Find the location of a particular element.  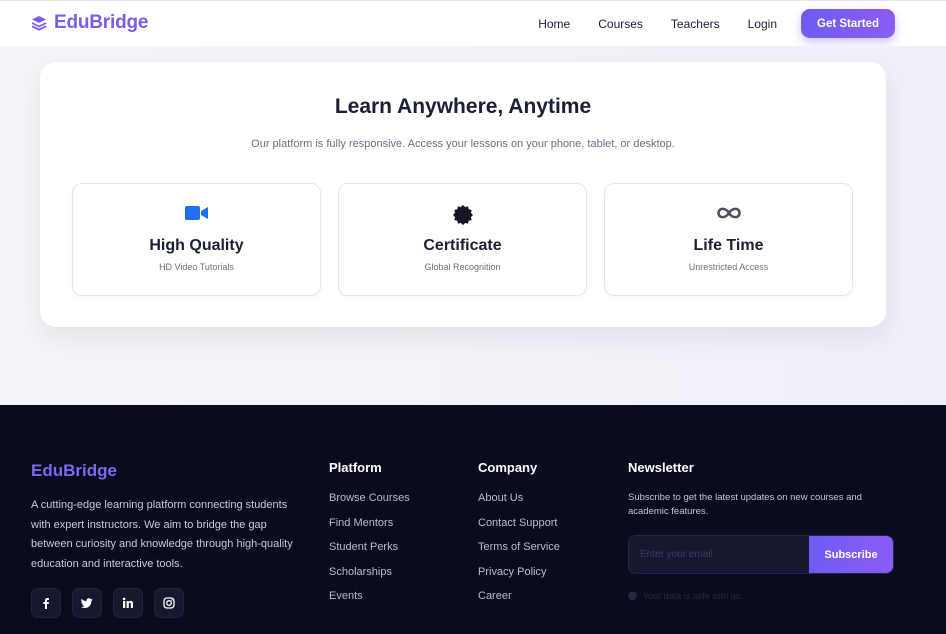

footer-link-contact-support: Contact Support is located at coordinates (519, 528).